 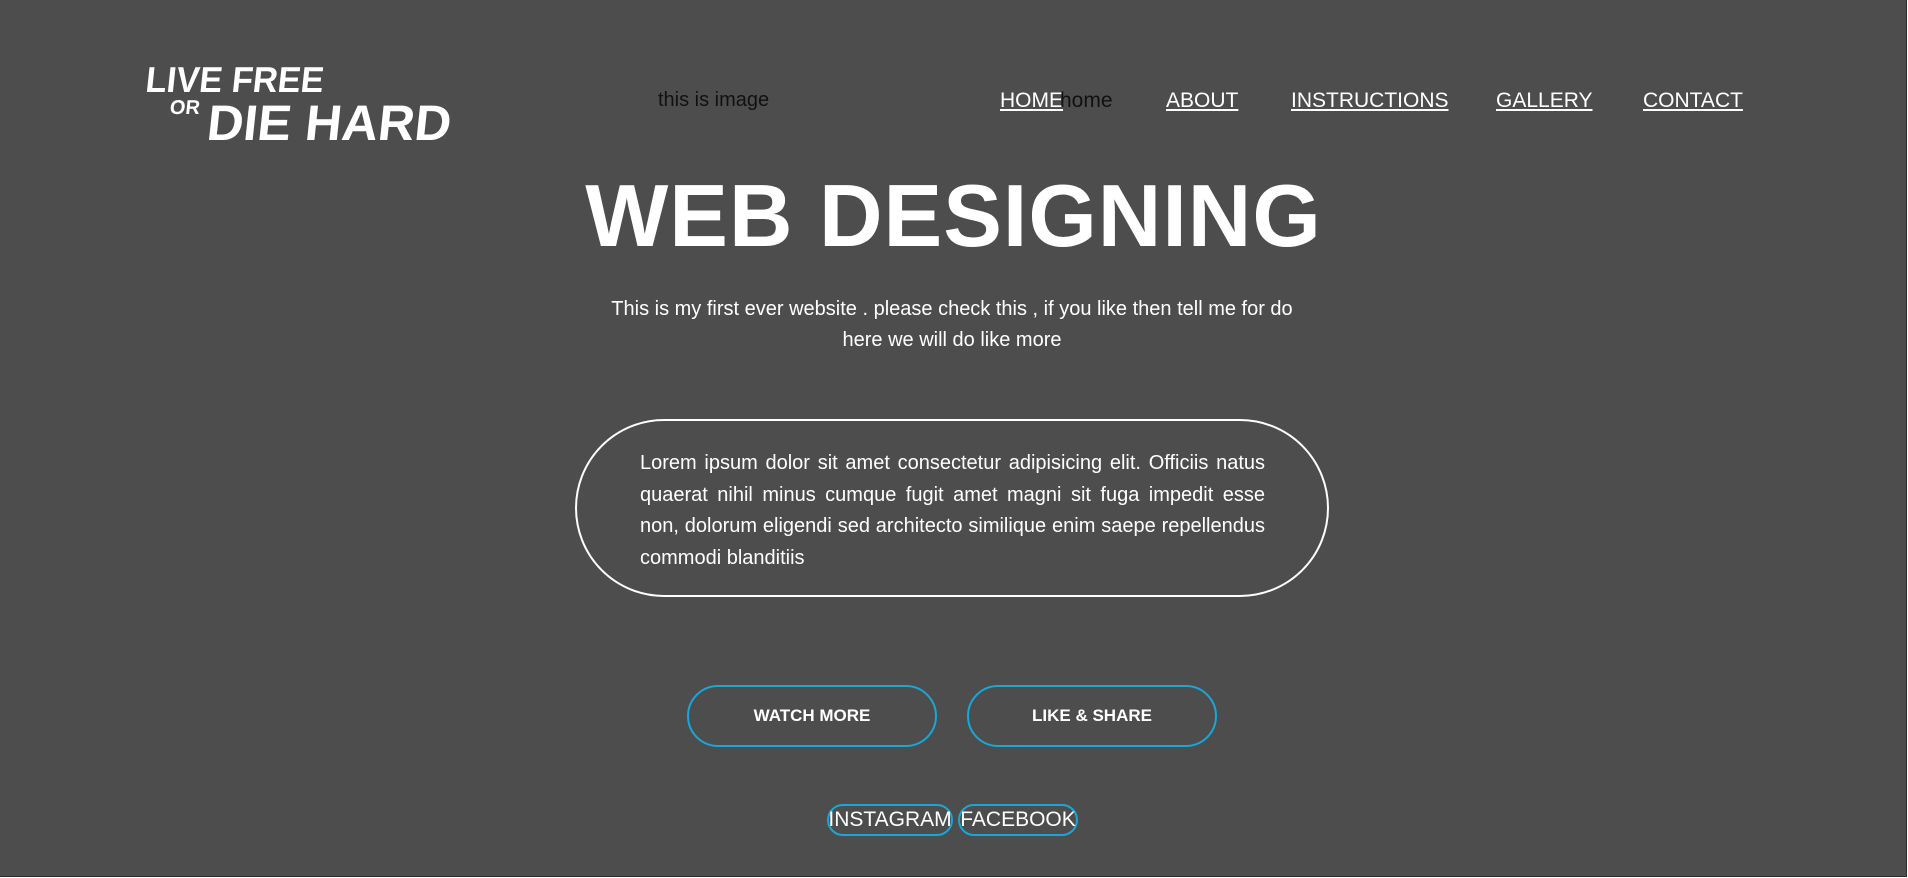 What do you see at coordinates (185, 108) in the screenshot?
I see `logo-or: OR` at bounding box center [185, 108].